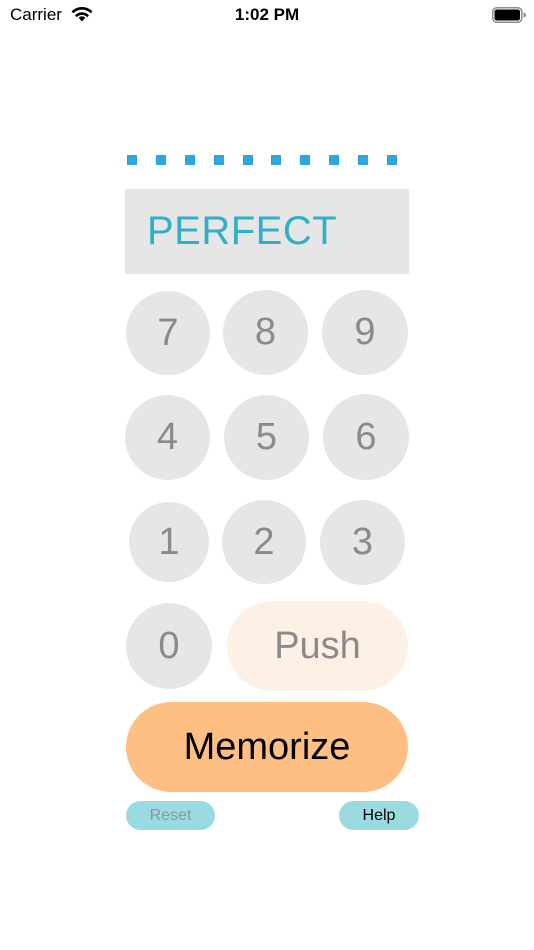  Describe the element at coordinates (242, 231) in the screenshot. I see `result-text: PERFECT` at that location.